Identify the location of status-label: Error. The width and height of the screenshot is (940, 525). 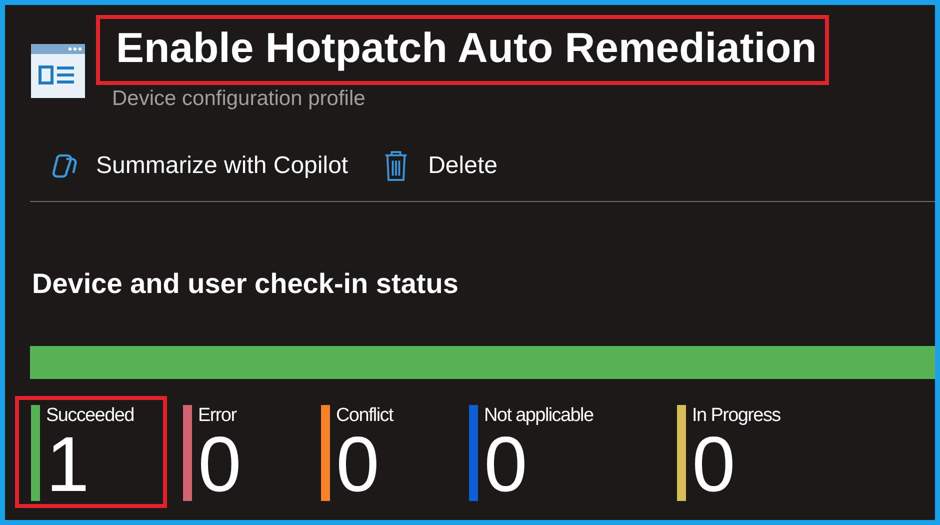
(218, 416).